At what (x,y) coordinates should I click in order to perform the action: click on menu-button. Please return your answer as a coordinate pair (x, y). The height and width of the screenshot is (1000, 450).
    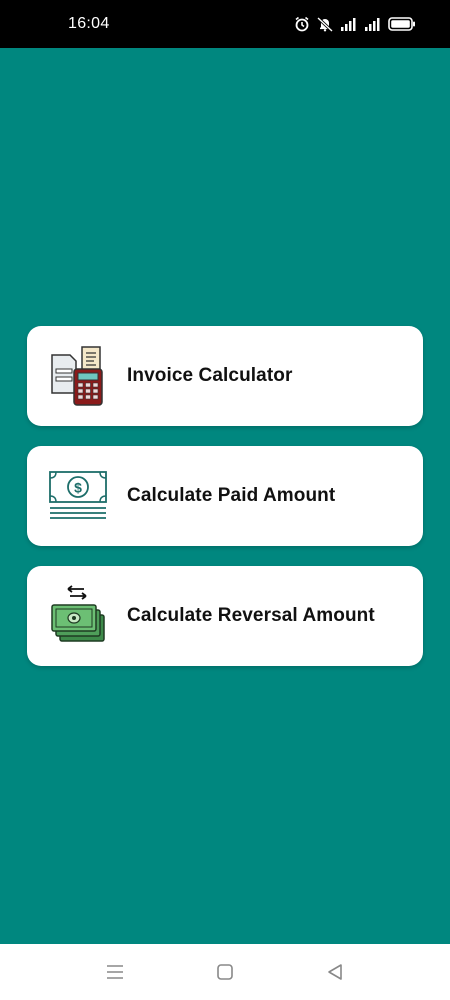
    Looking at the image, I should click on (115, 972).